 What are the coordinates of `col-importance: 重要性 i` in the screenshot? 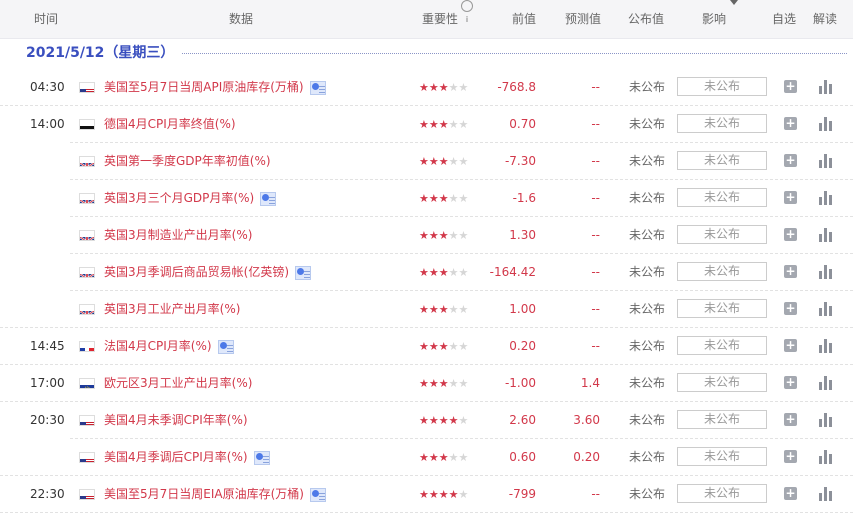 It's located at (448, 19).